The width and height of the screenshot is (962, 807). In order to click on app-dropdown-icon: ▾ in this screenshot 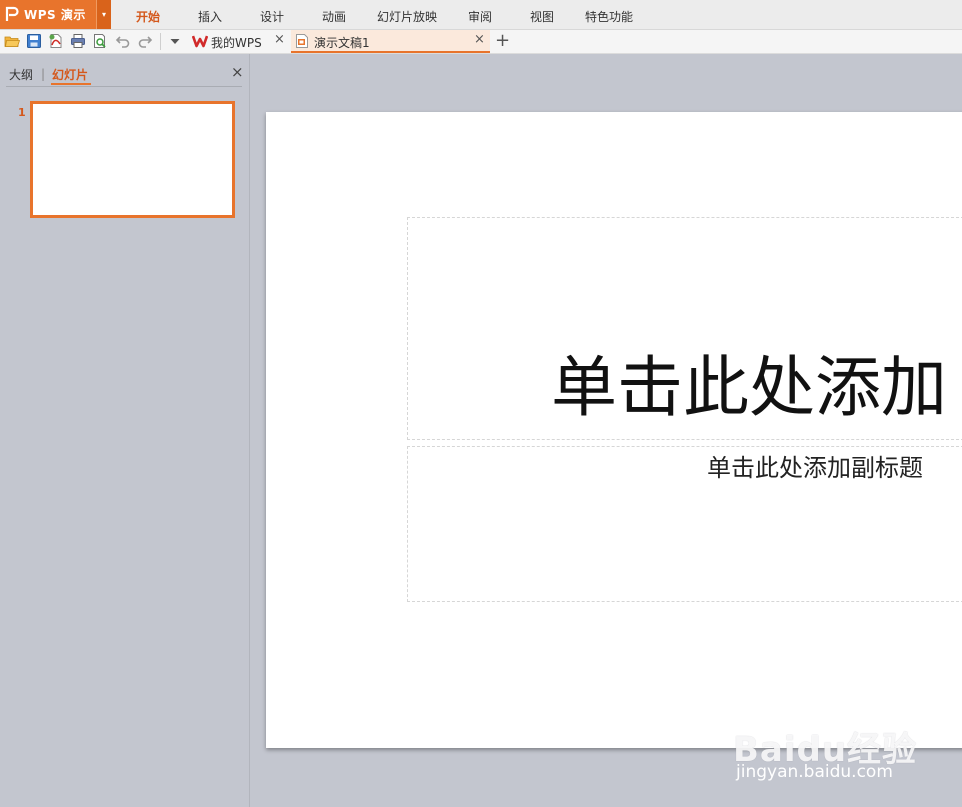, I will do `click(103, 14)`.